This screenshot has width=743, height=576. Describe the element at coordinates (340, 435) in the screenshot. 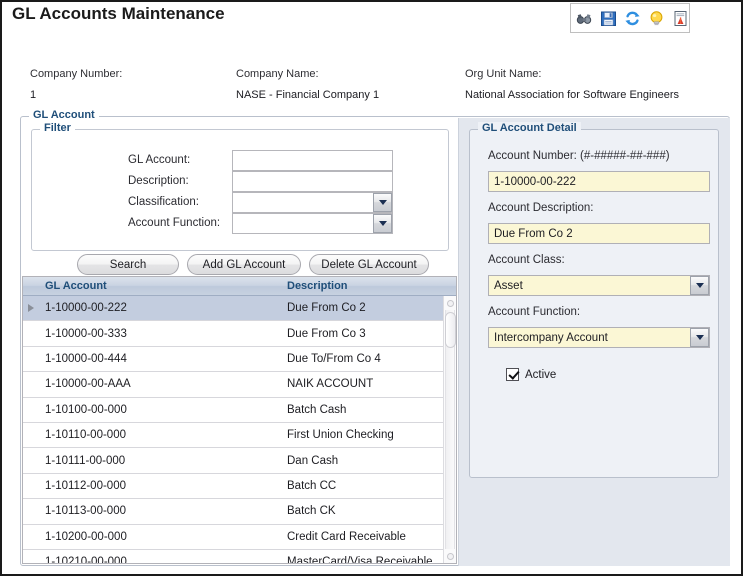

I see `cell-description: First Union Checking` at that location.